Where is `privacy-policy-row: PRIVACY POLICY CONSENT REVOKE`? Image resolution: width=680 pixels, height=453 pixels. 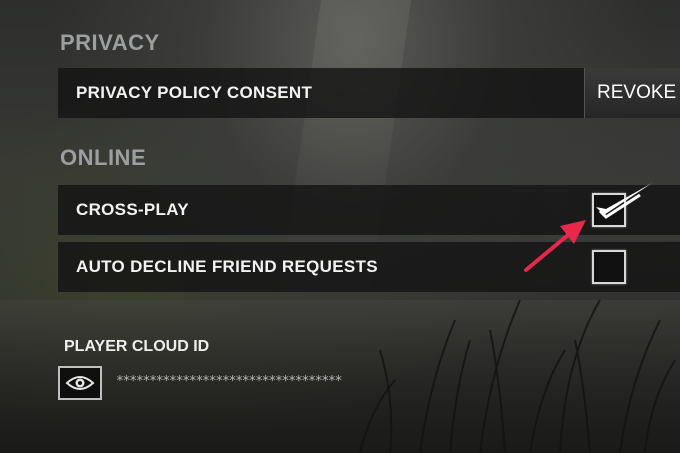
privacy-policy-row: PRIVACY POLICY CONSENT REVOKE is located at coordinates (369, 93).